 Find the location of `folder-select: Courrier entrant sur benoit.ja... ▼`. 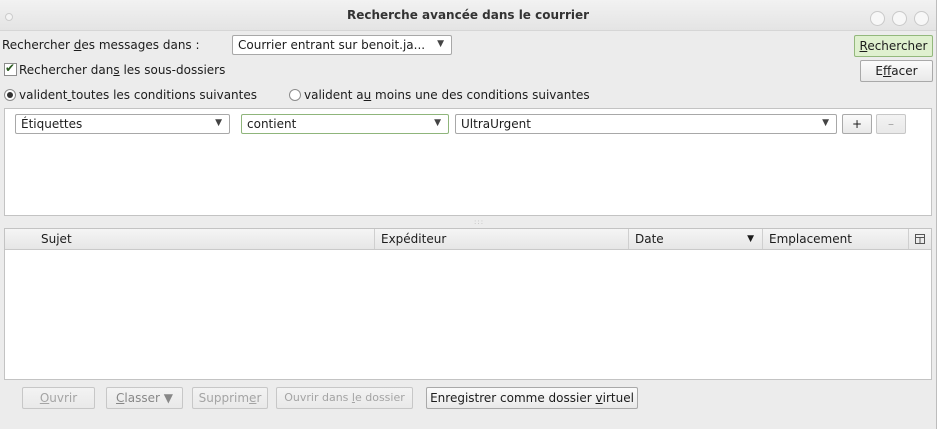

folder-select: Courrier entrant sur benoit.ja... ▼ is located at coordinates (342, 45).